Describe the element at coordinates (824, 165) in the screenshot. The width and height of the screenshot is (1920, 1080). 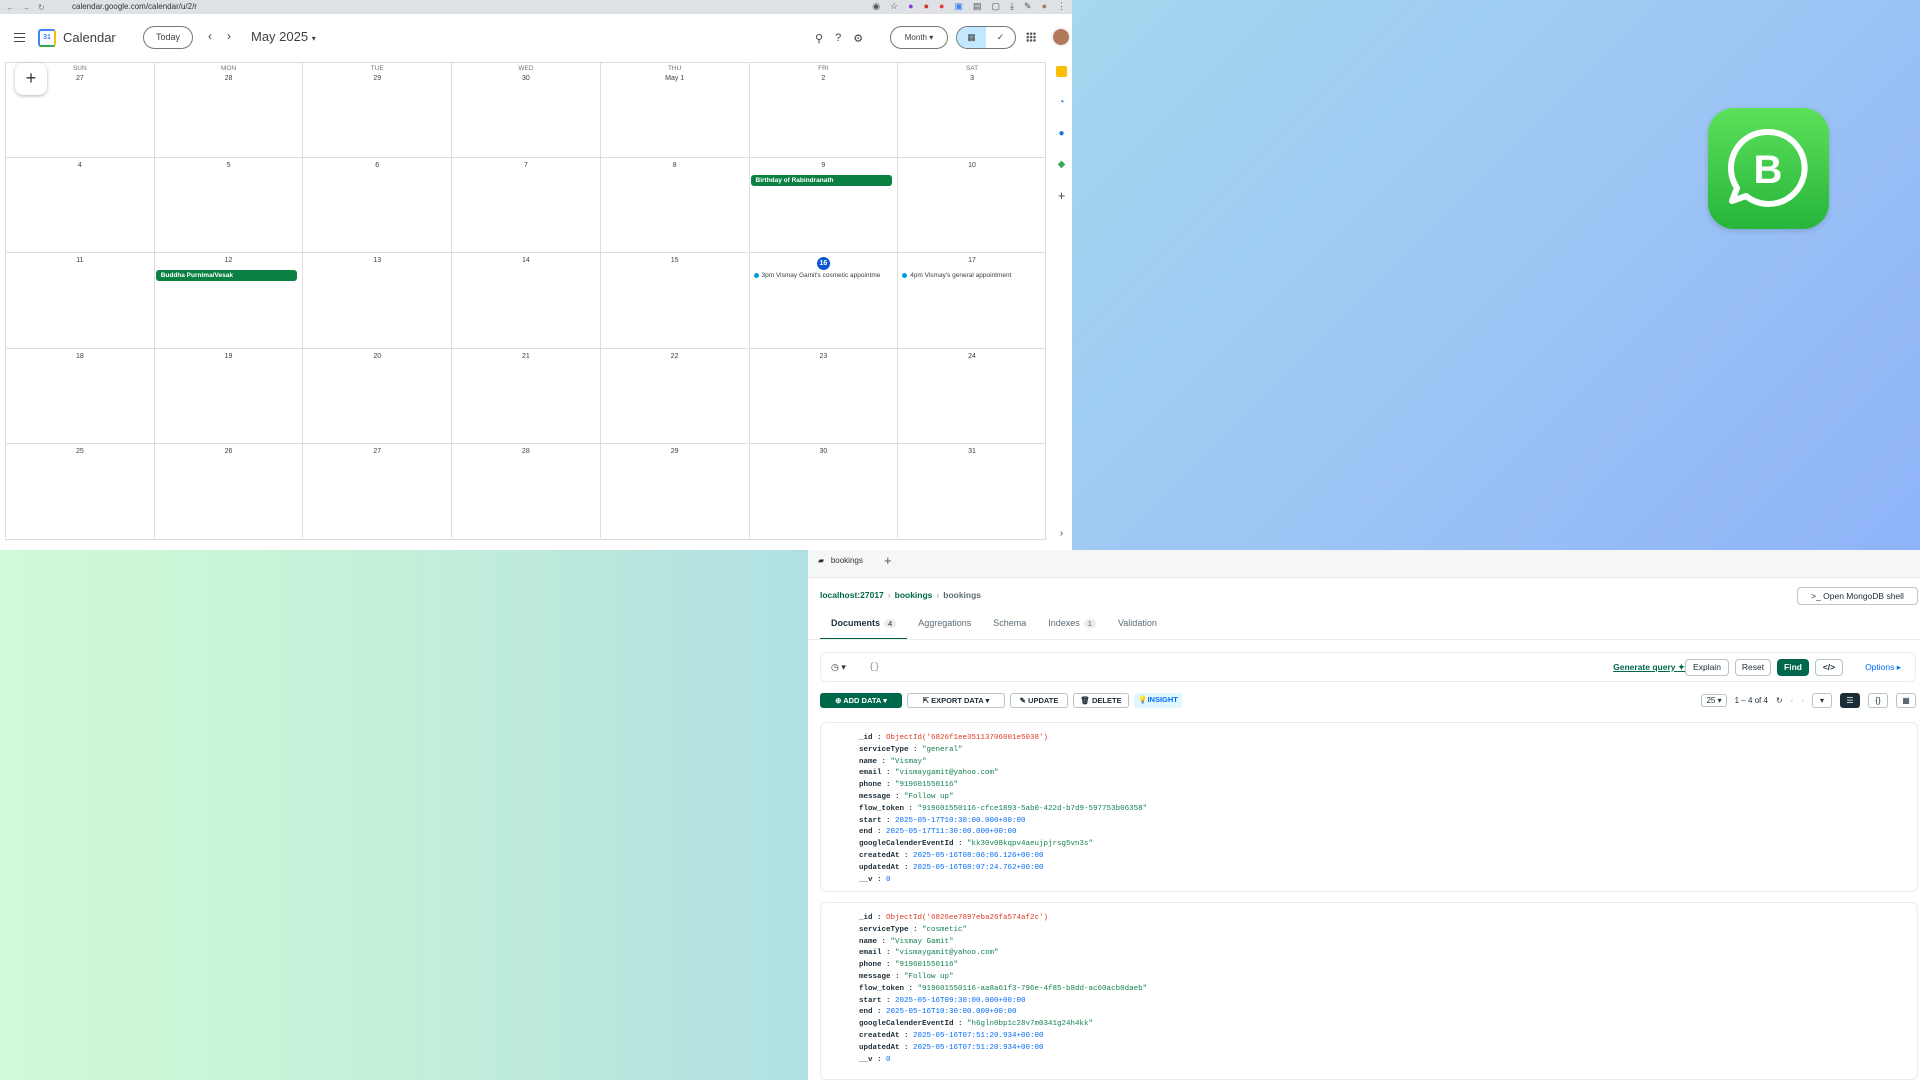
I see `day-number: 9` at that location.